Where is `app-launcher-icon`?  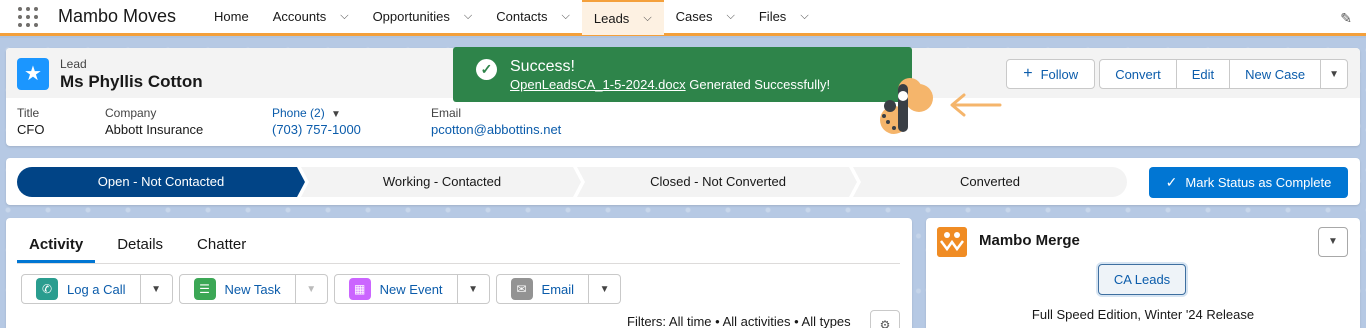
app-launcher-icon is located at coordinates (28, 17).